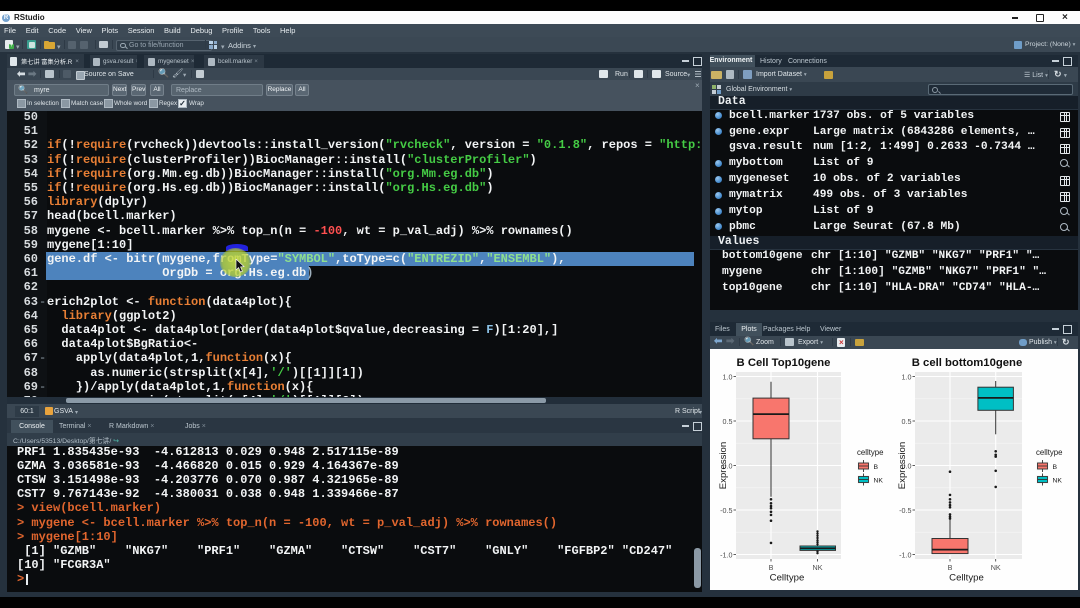 Image resolution: width=1080 pixels, height=608 pixels. I want to click on svg-text: B Cell Top10gene, so click(784, 363).